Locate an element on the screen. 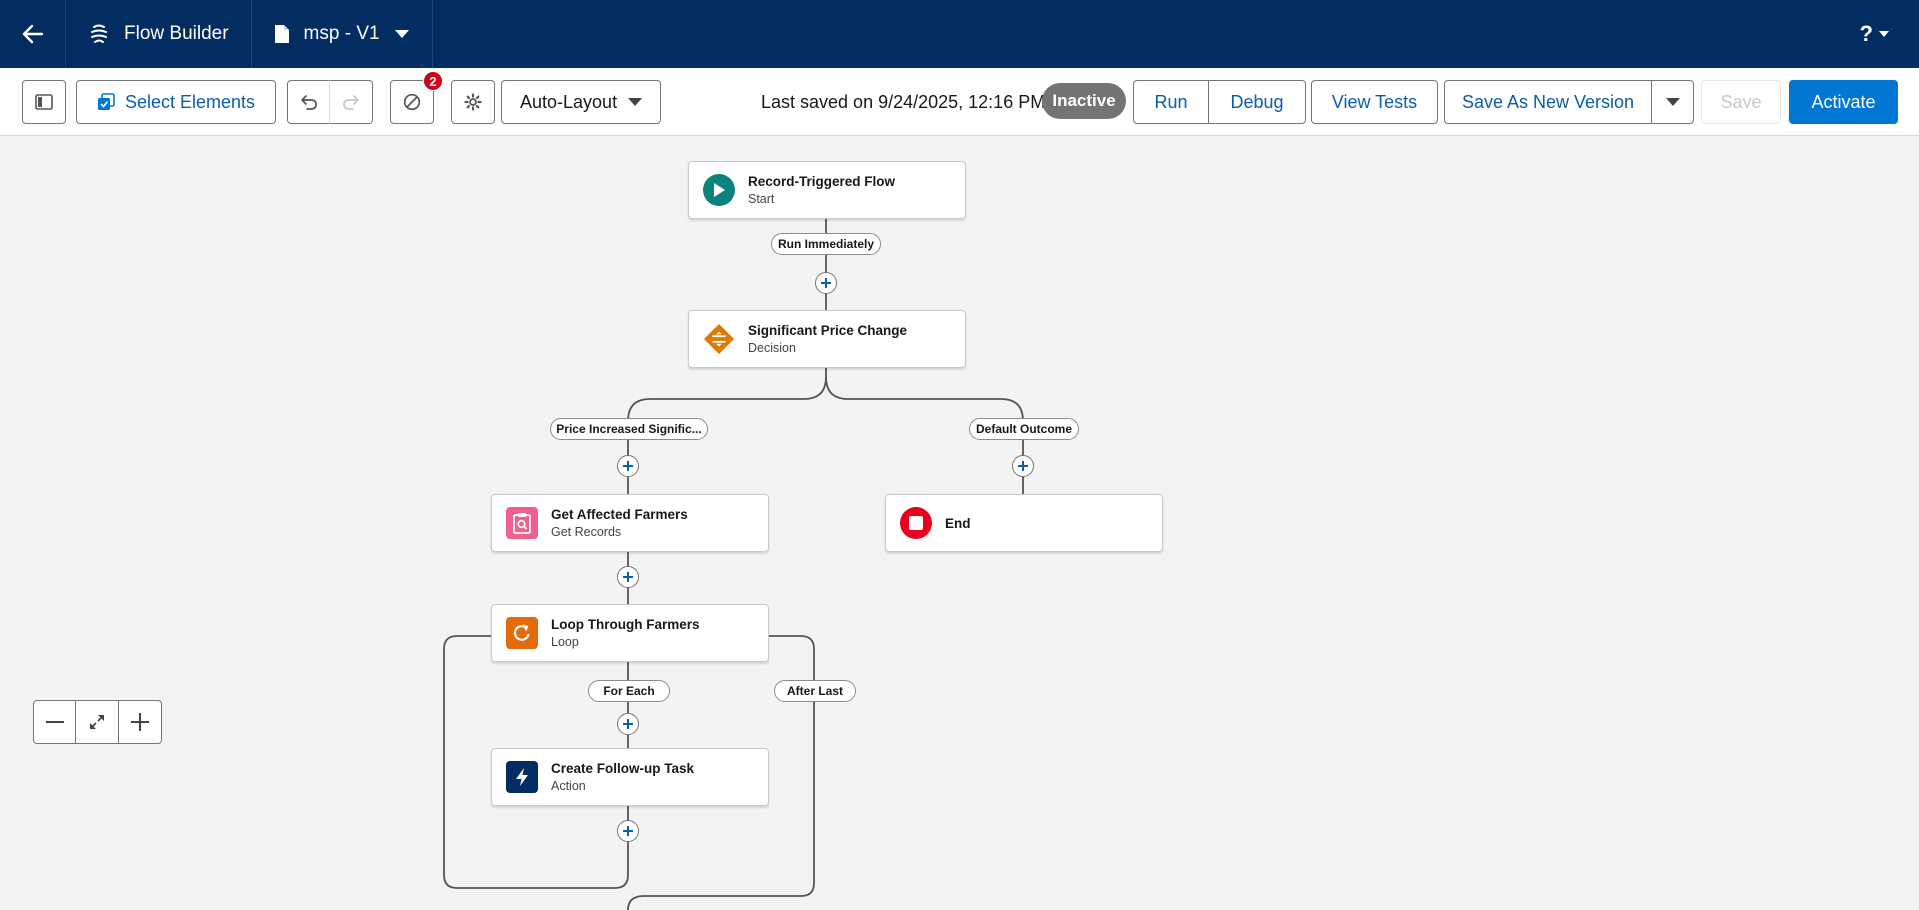  settings-button is located at coordinates (473, 102).